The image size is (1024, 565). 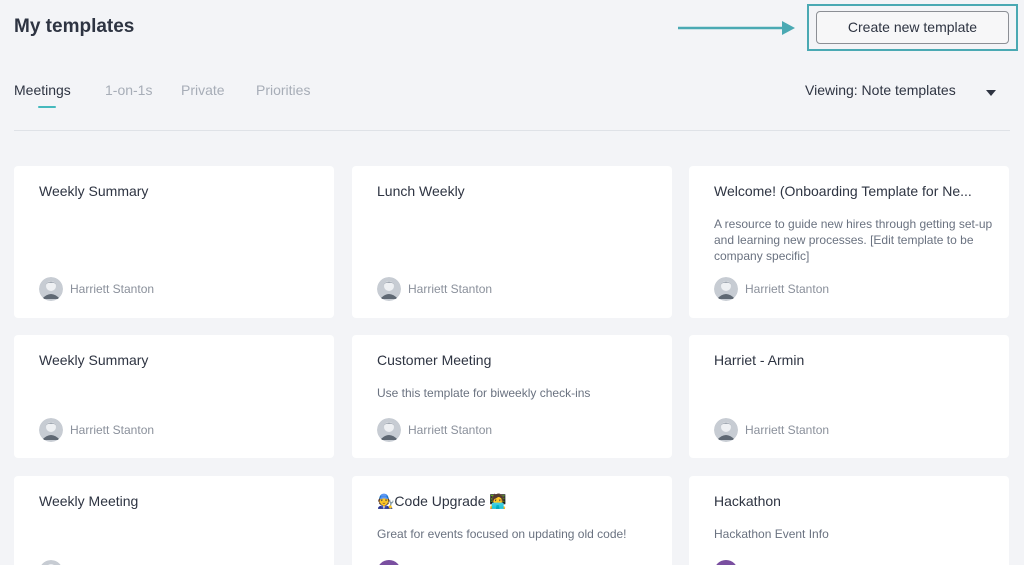 I want to click on divider, so click(x=512, y=130).